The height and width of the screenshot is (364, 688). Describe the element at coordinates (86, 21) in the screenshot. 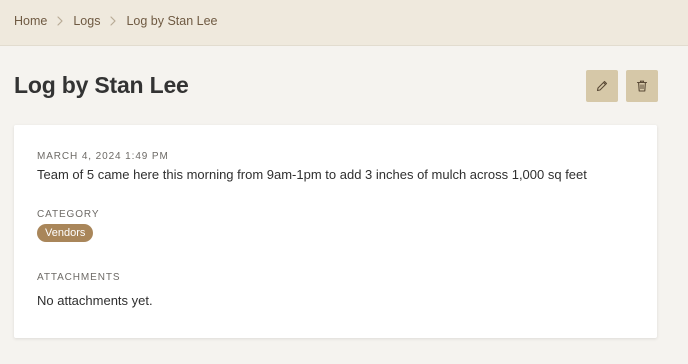

I see `breadcrumb-logs-link: Logs` at that location.